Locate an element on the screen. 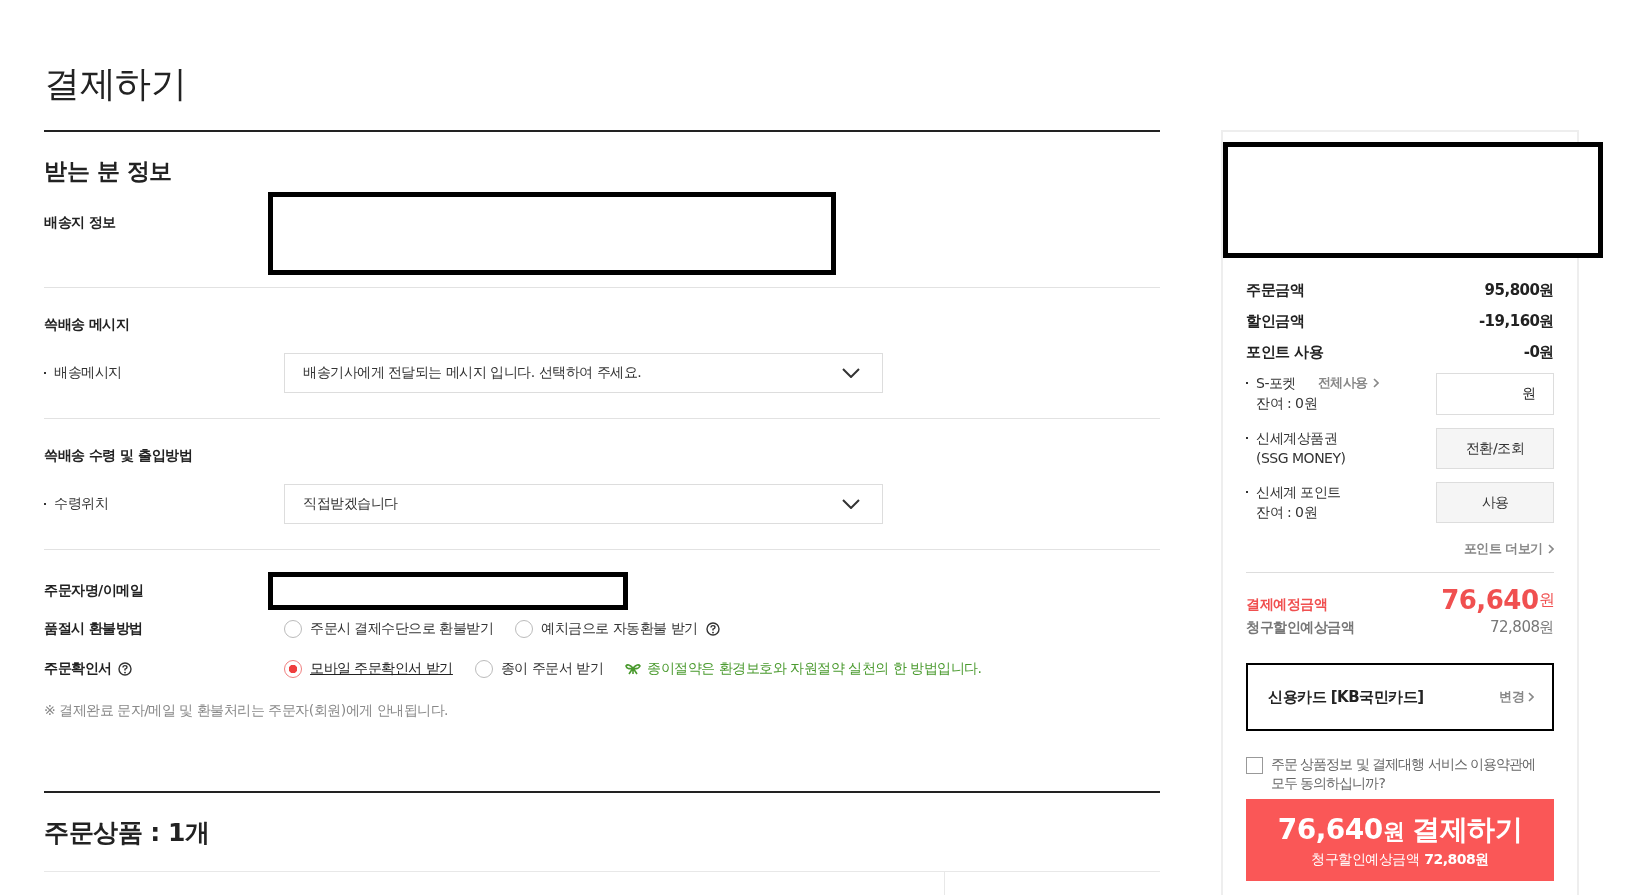  summary-value: 95,800원 is located at coordinates (1519, 290).